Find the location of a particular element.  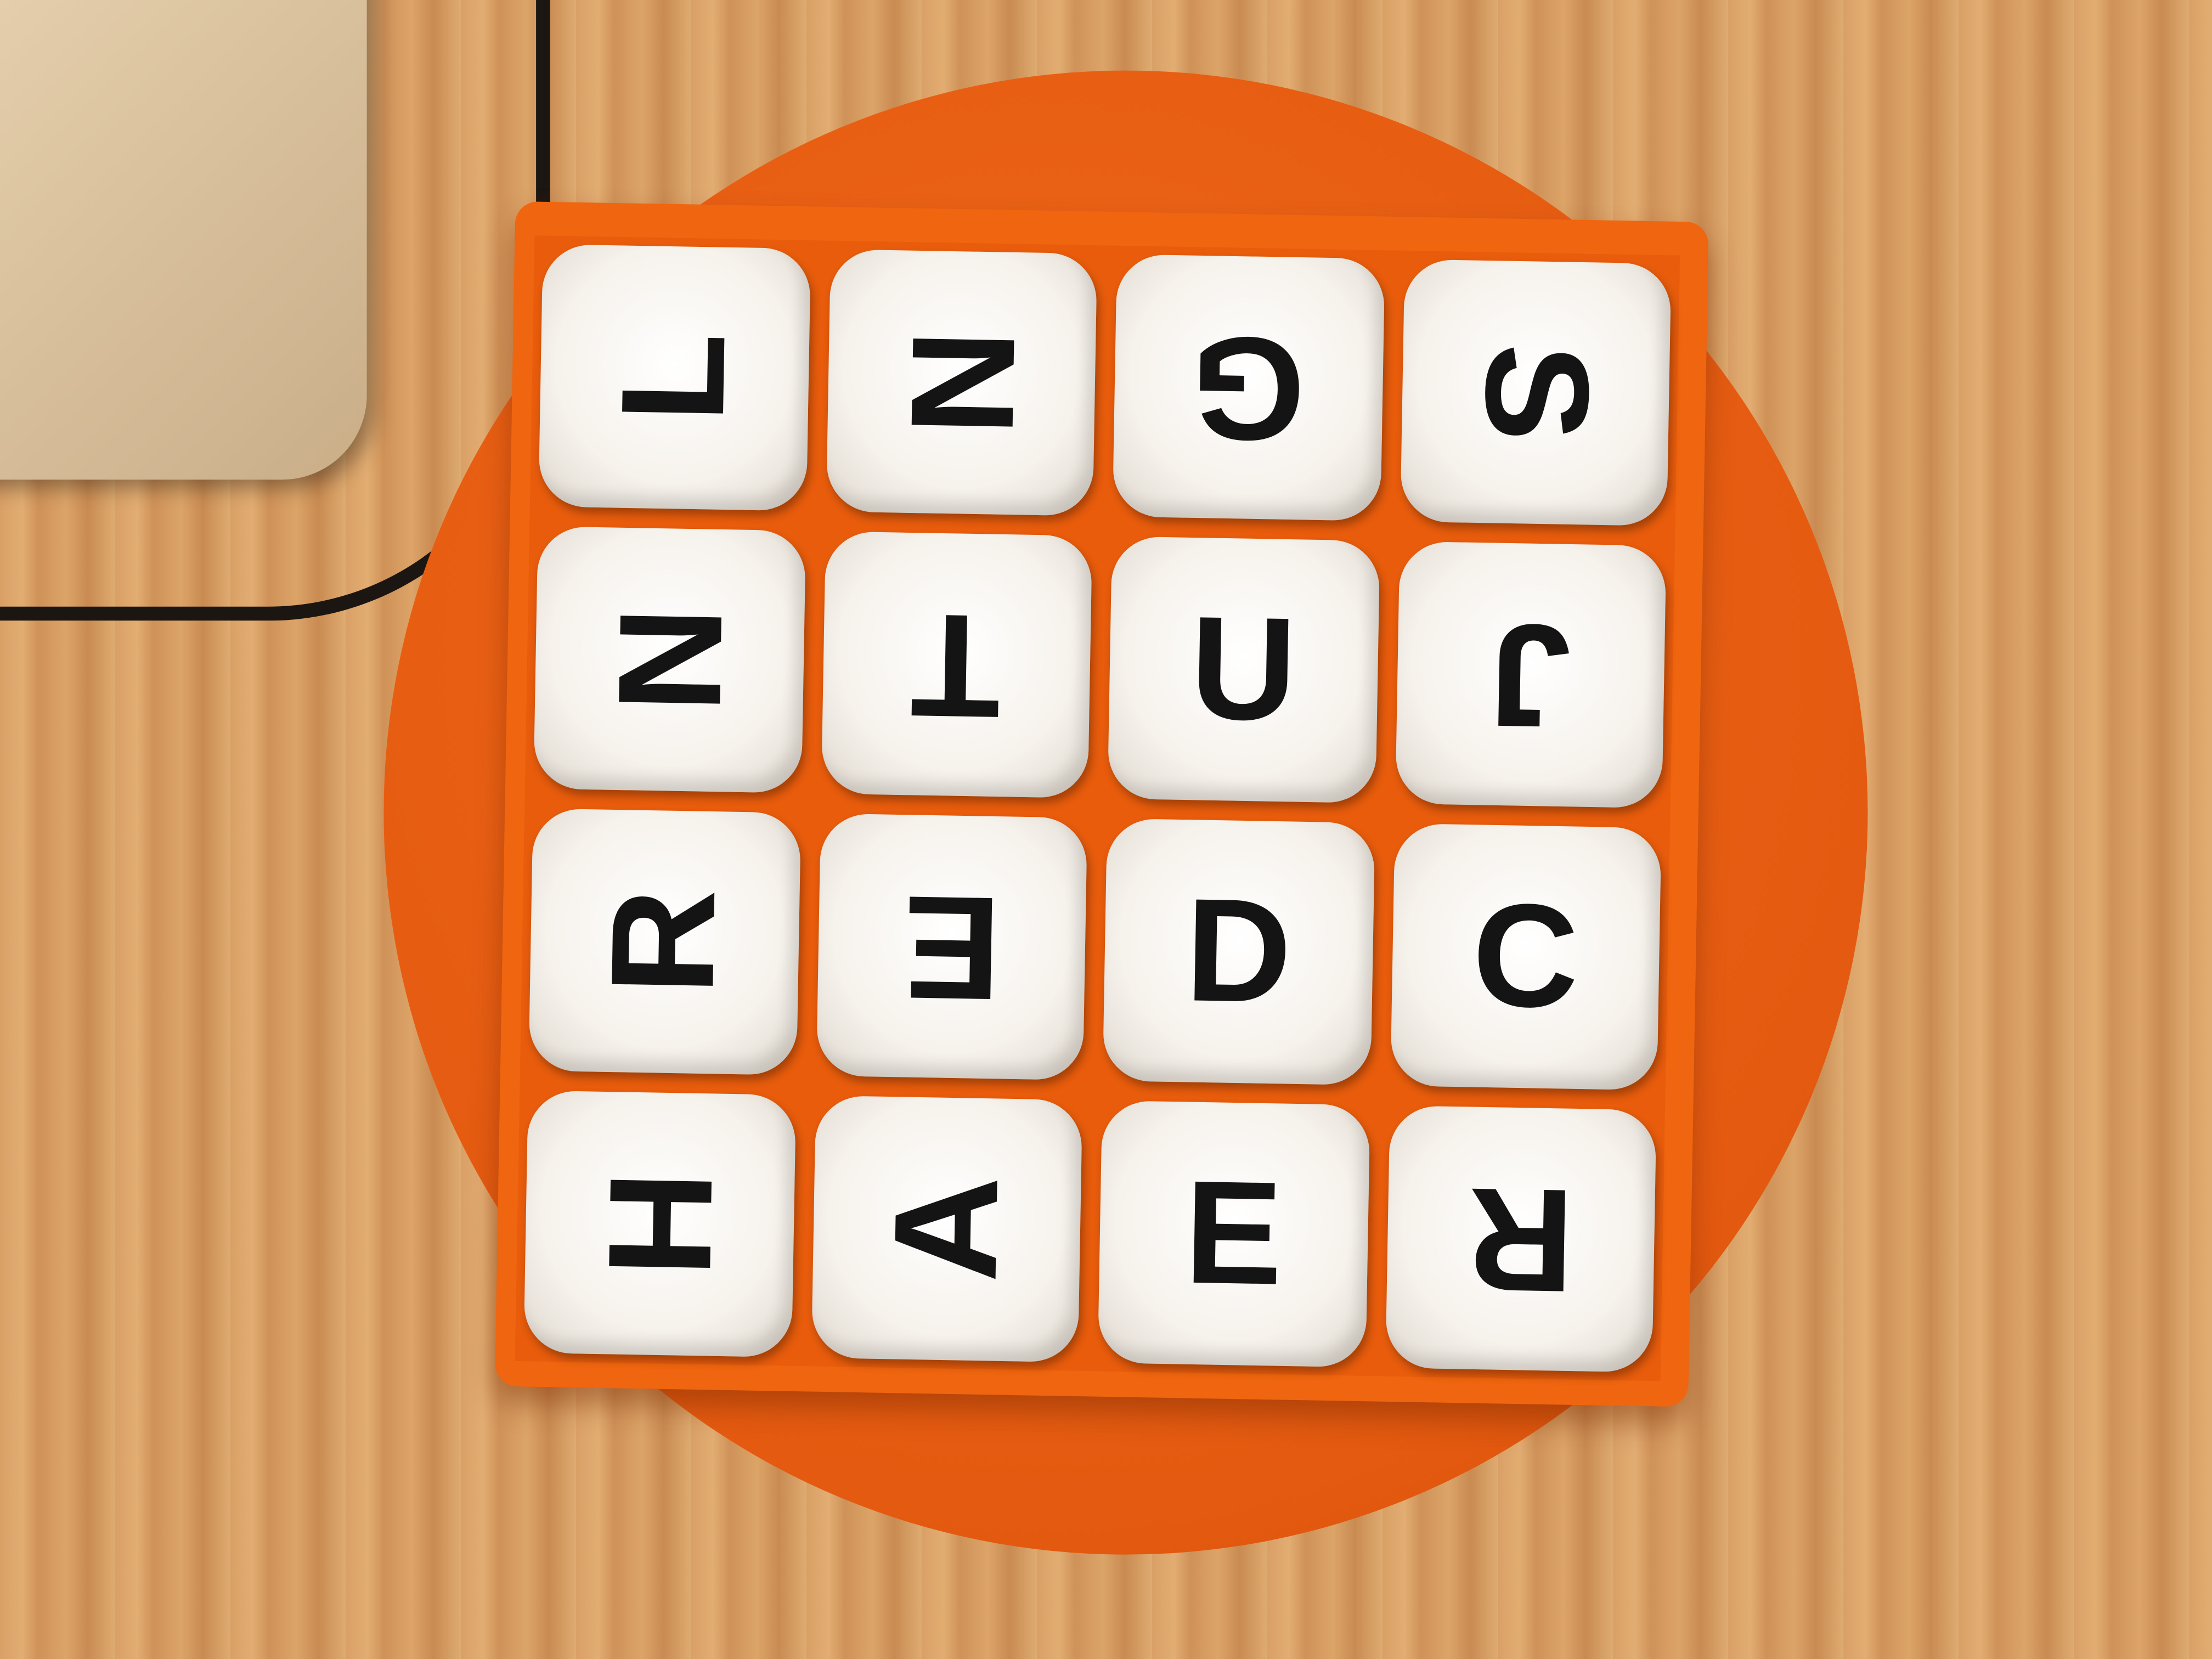

die-r1-c4: S is located at coordinates (1535, 393).